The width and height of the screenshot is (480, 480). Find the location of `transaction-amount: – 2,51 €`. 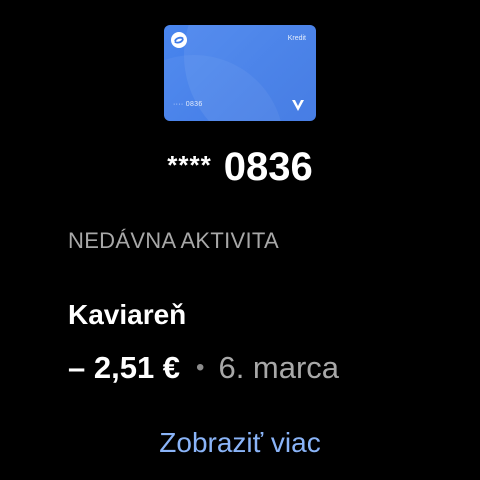

transaction-amount: – 2,51 € is located at coordinates (124, 367).